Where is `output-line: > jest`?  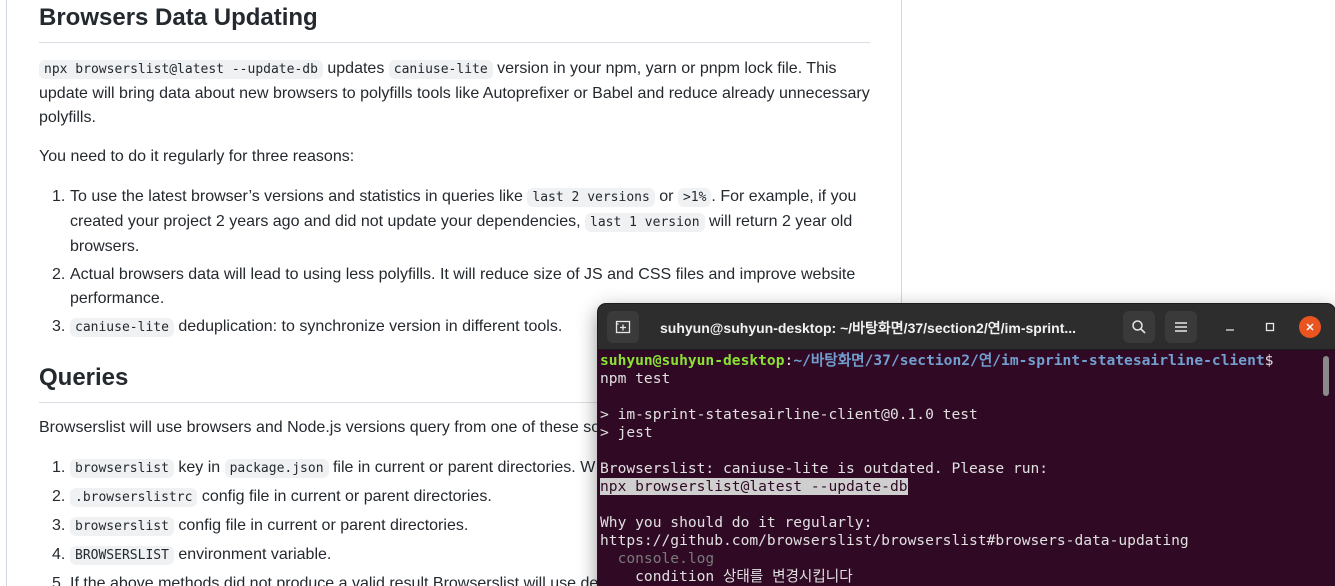 output-line: > jest is located at coordinates (626, 432).